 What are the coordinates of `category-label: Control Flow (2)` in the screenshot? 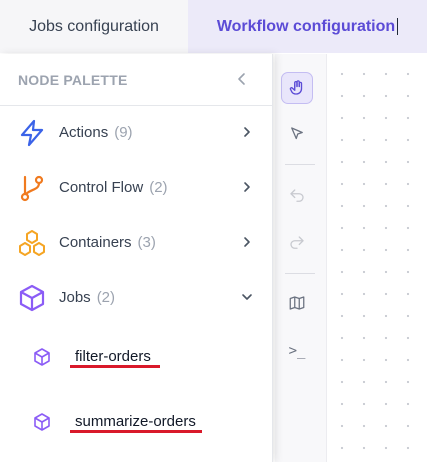 It's located at (113, 187).